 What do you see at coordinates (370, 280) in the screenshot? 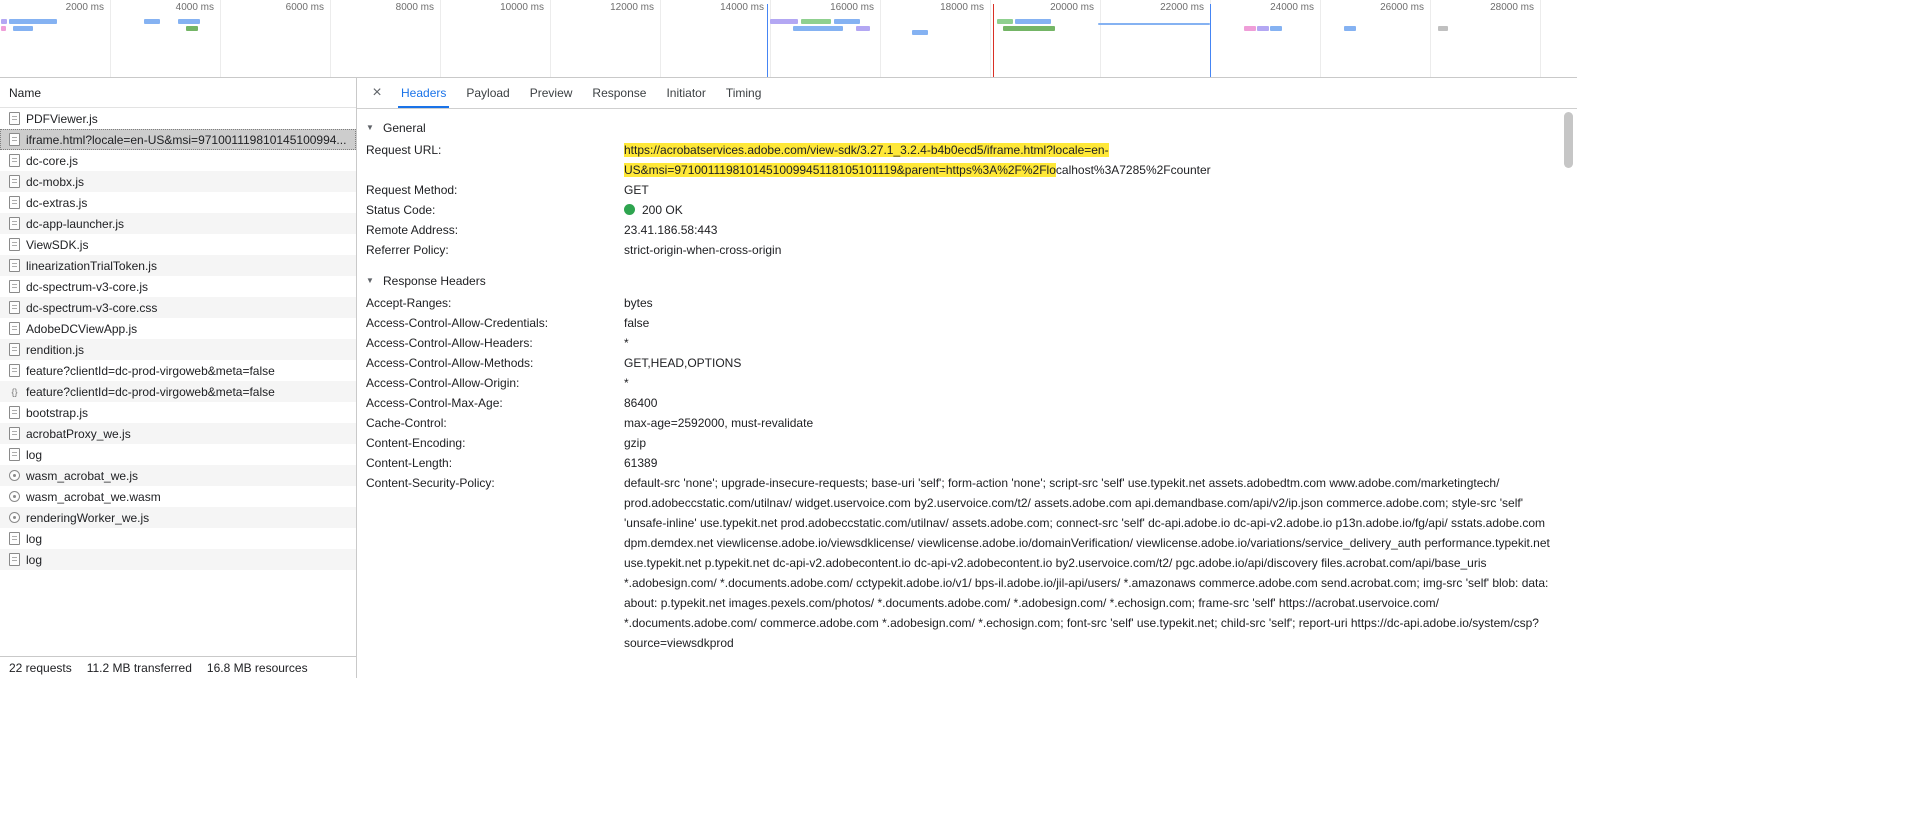
I see `disclosure-triangle-icon: ▼` at bounding box center [370, 280].